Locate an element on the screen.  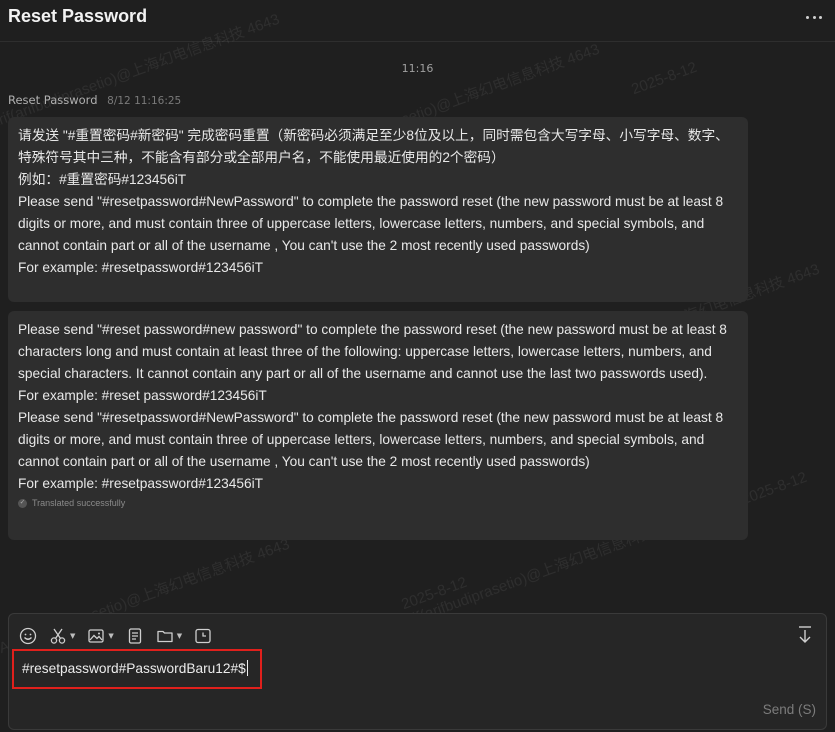
send-button: Send (S) is located at coordinates (789, 709).